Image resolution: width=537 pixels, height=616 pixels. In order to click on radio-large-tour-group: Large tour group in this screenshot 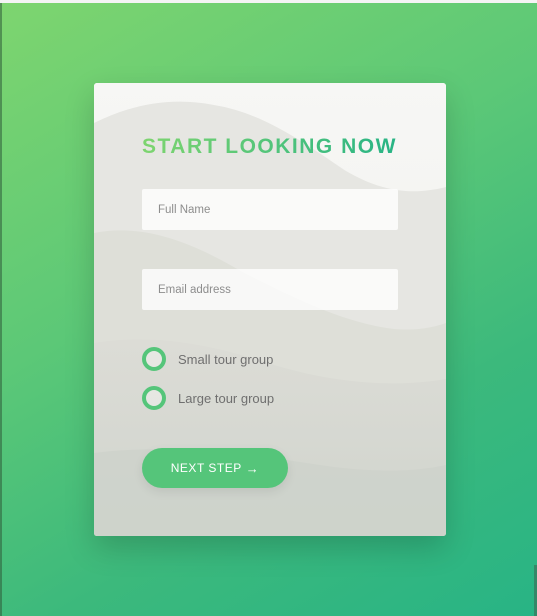, I will do `click(208, 398)`.